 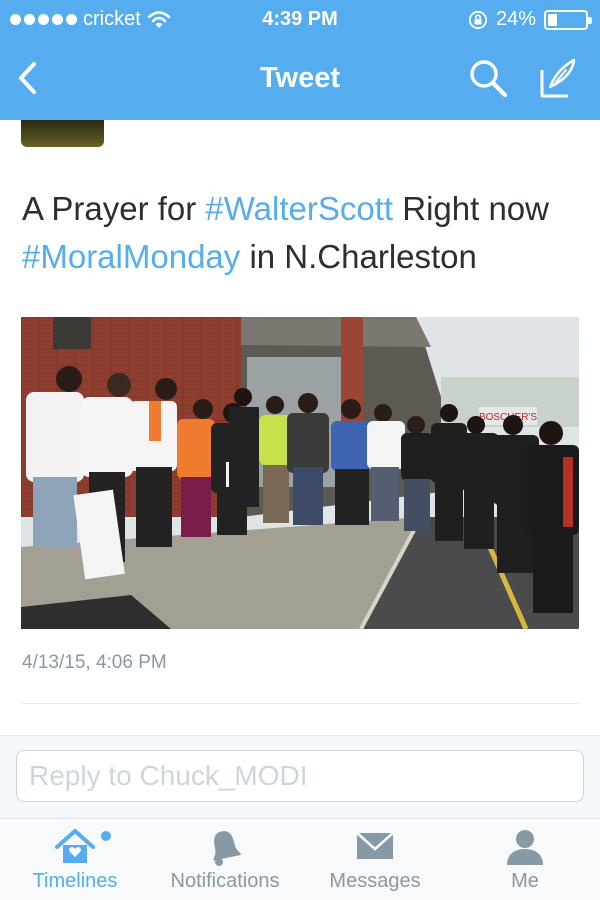 I want to click on tweet-timestamp: 4/13/15, 4:06 PM, so click(x=94, y=662).